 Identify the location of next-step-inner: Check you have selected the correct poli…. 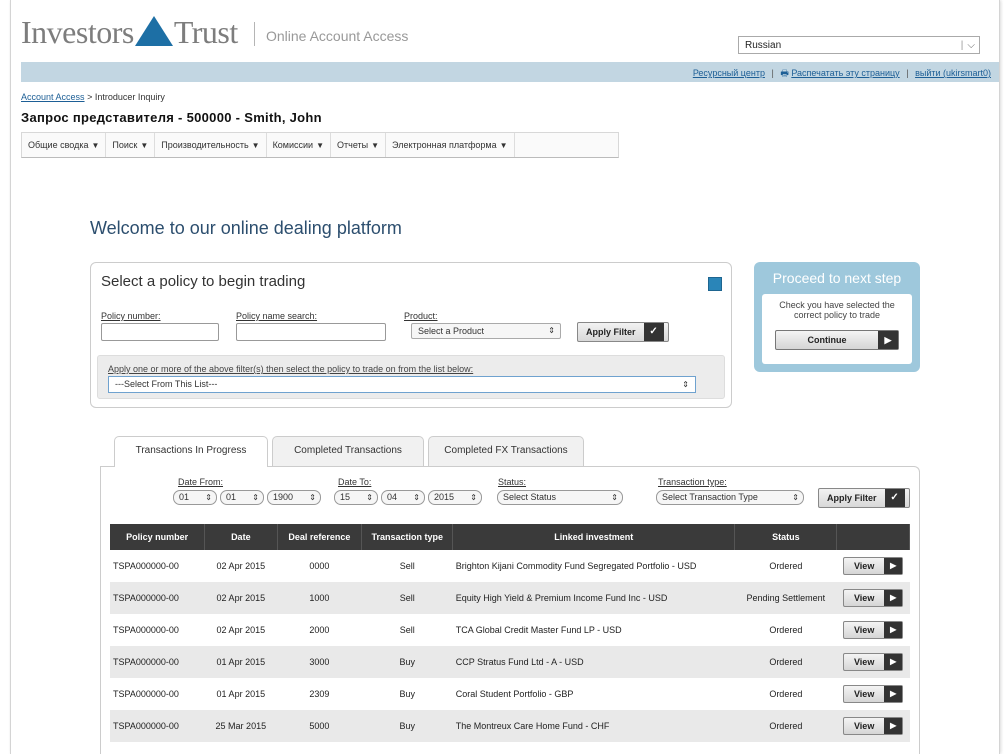
(837, 329).